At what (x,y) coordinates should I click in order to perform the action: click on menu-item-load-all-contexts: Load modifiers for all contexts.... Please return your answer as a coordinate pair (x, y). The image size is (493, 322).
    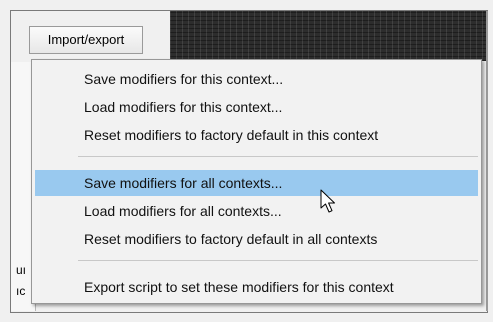
    Looking at the image, I should click on (256, 211).